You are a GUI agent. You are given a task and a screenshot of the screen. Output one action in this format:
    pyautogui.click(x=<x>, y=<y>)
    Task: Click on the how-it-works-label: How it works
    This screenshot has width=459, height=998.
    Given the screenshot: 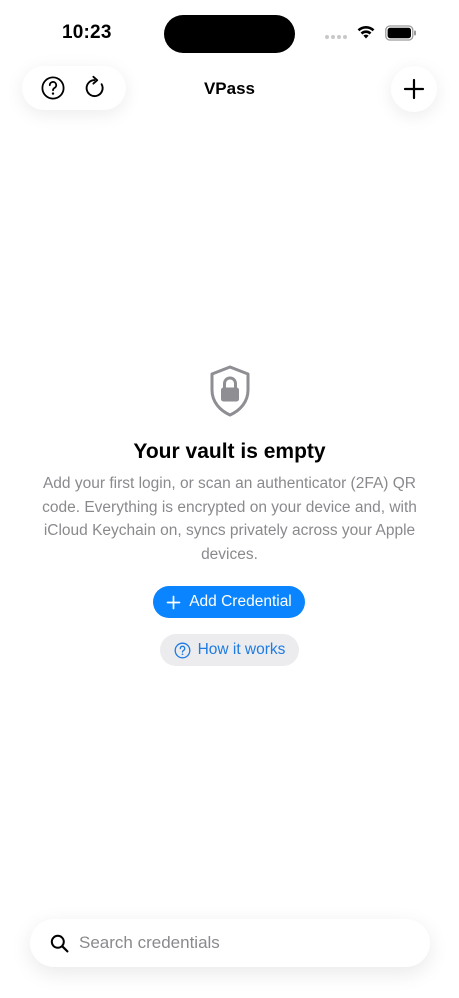 What is the action you would take?
    pyautogui.click(x=241, y=649)
    